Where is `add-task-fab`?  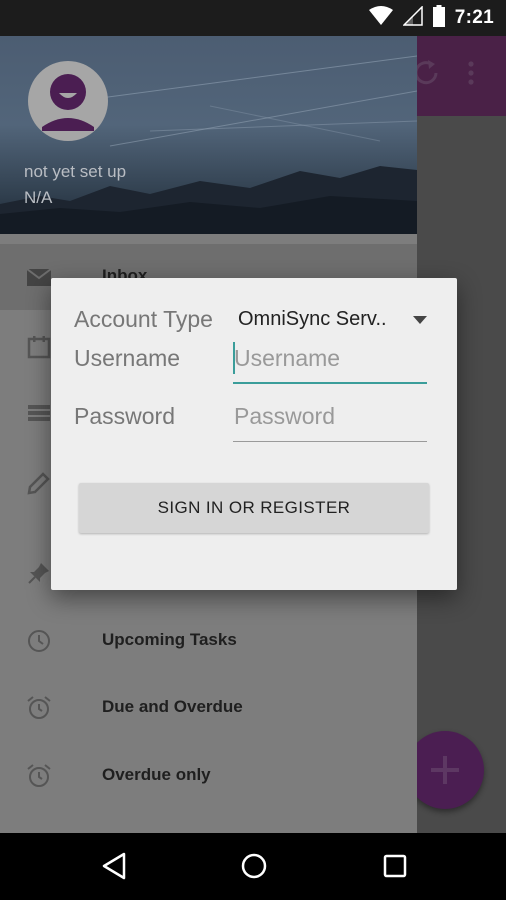
add-task-fab is located at coordinates (445, 770).